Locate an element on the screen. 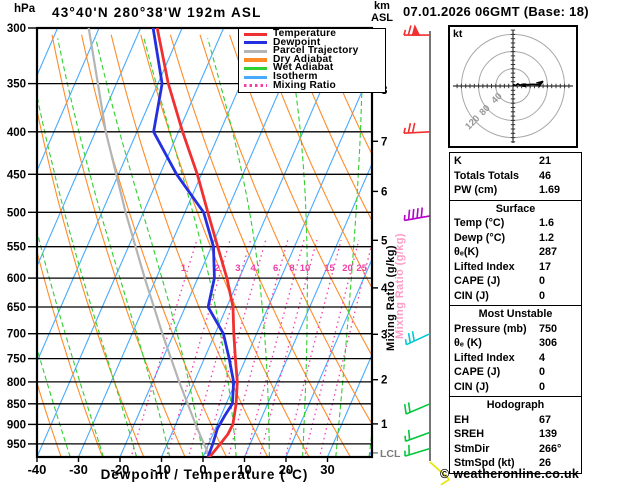 The height and width of the screenshot is (486, 629). run-datetime: 07.01.2026 06GMT (Base: 18) is located at coordinates (496, 11).